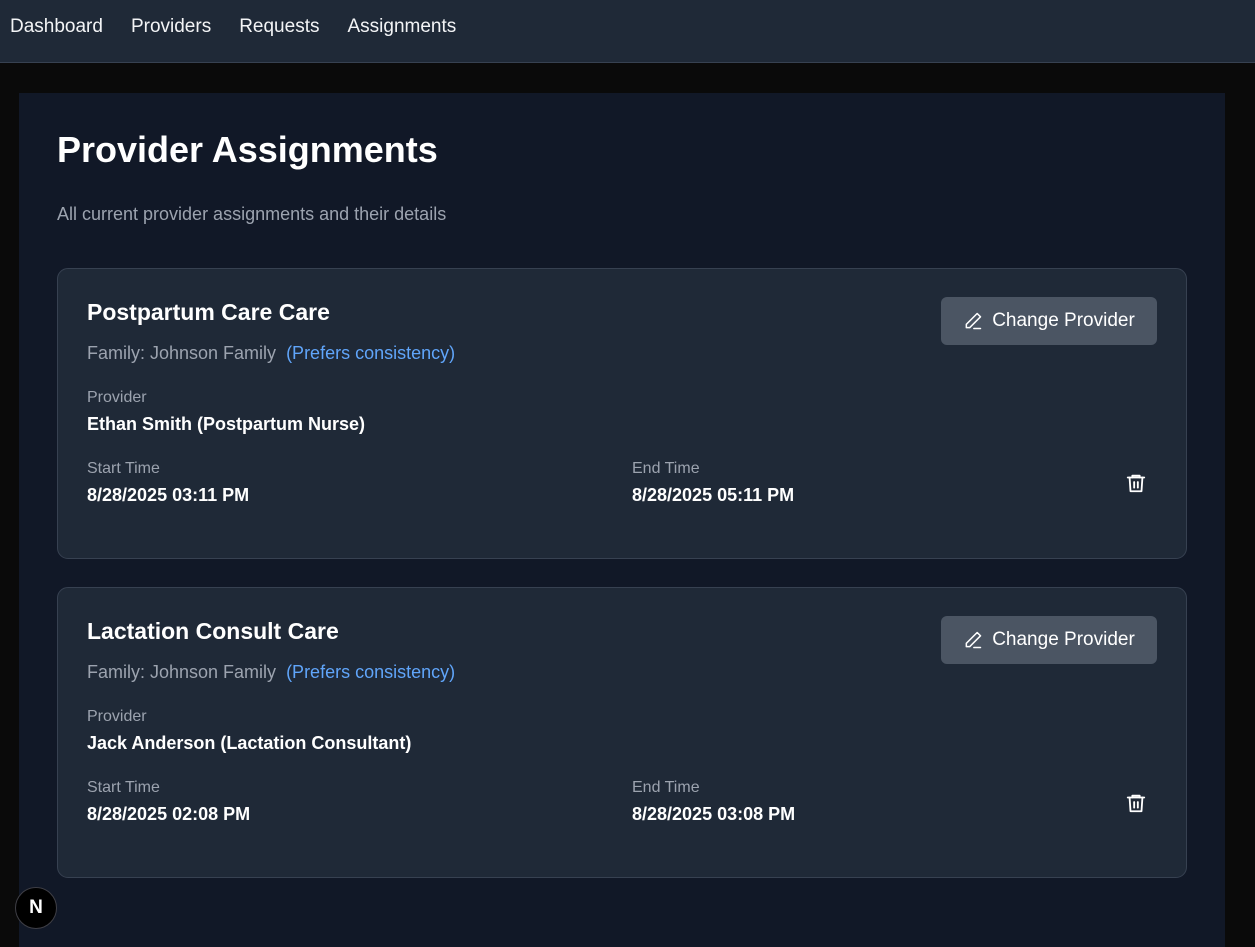 This screenshot has height=947, width=1255. I want to click on nav-providers: Providers, so click(171, 27).